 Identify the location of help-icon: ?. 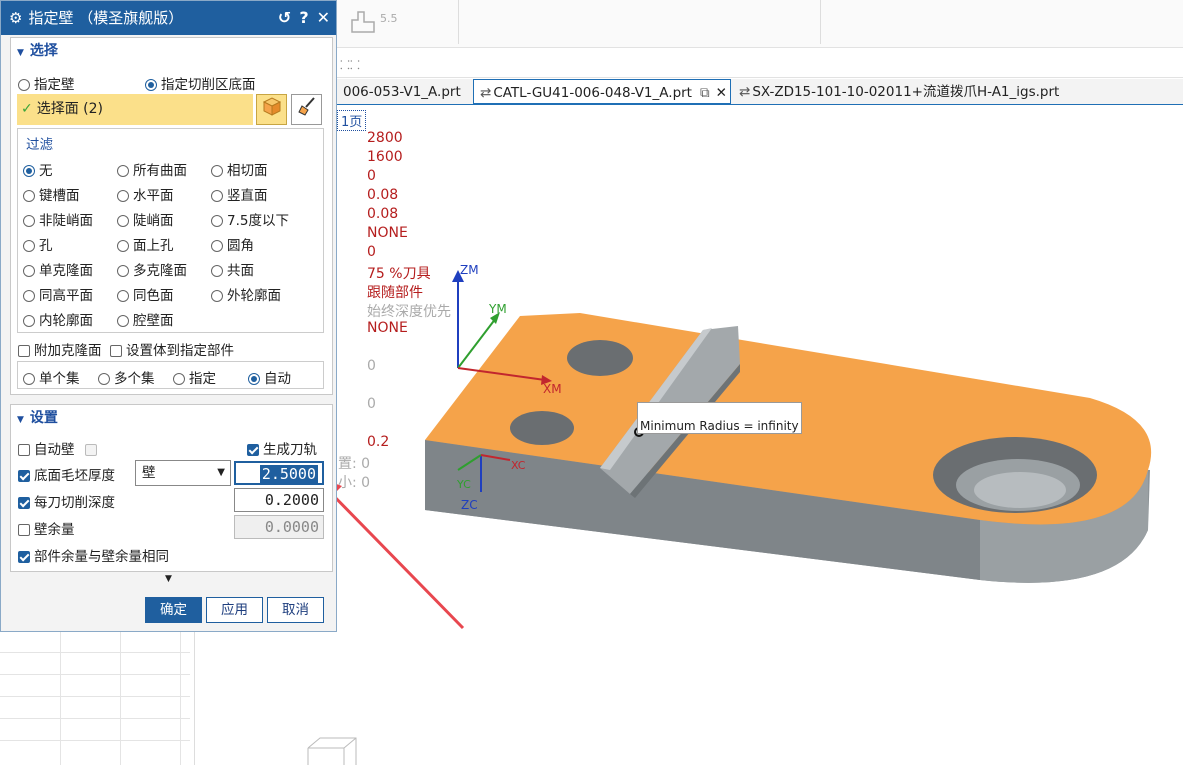
(303, 17).